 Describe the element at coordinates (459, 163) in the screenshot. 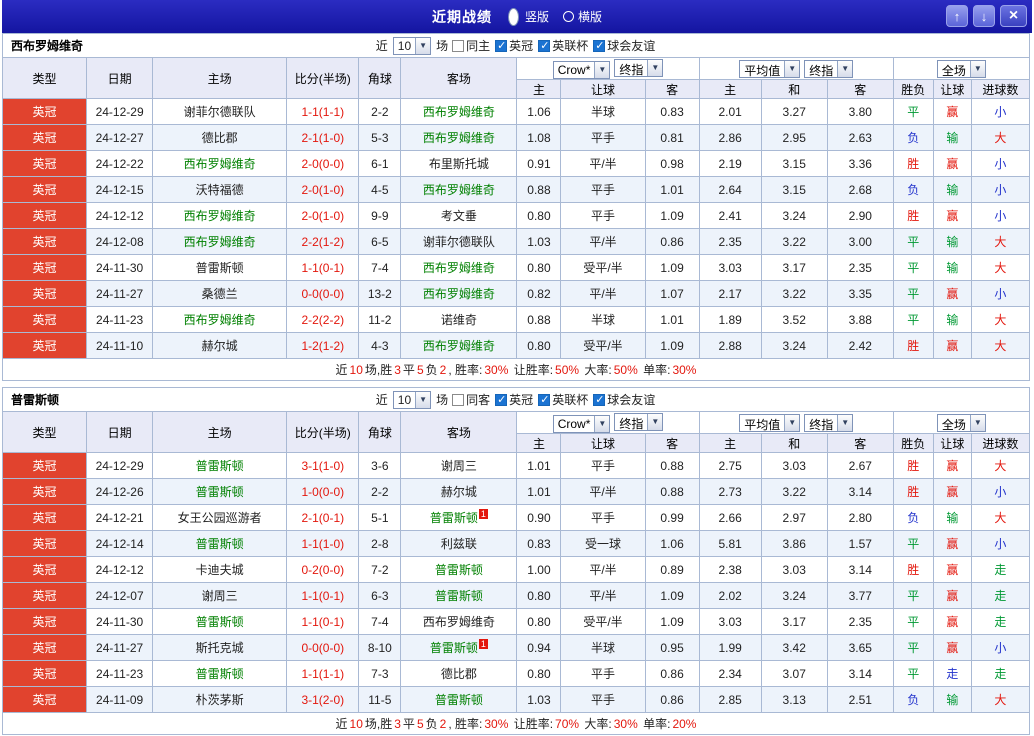

I see `away-team: 布里斯托城` at that location.